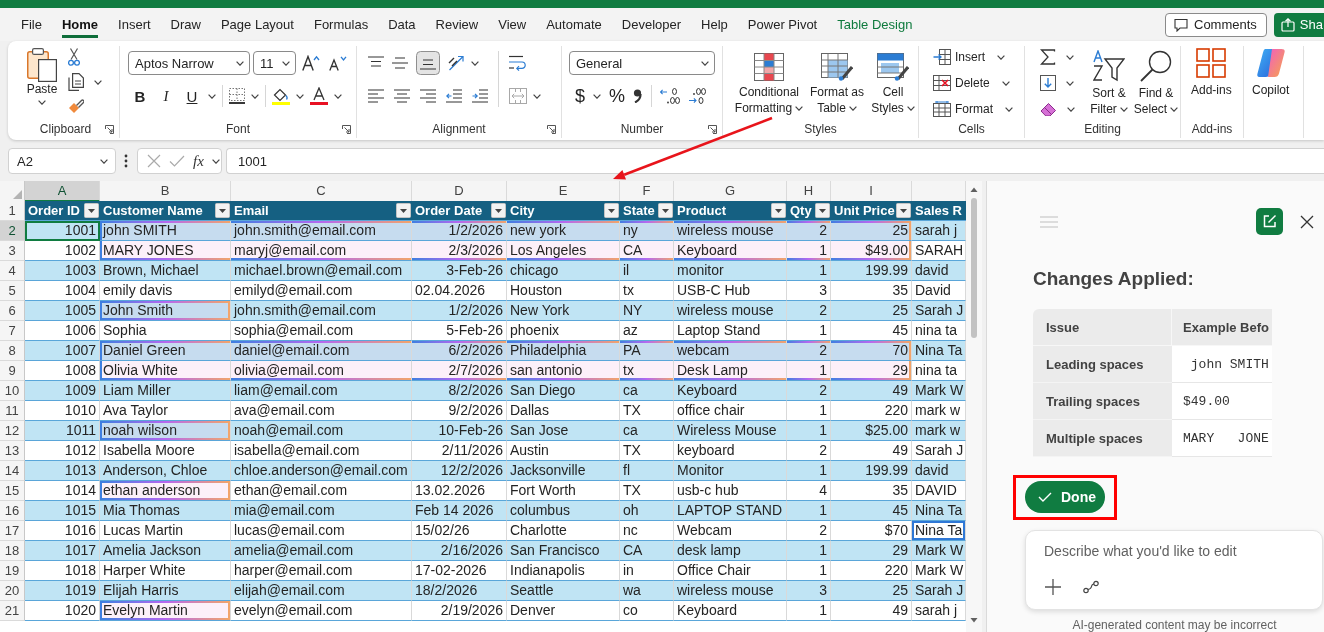  Describe the element at coordinates (321, 191) in the screenshot. I see `column-header: C` at that location.